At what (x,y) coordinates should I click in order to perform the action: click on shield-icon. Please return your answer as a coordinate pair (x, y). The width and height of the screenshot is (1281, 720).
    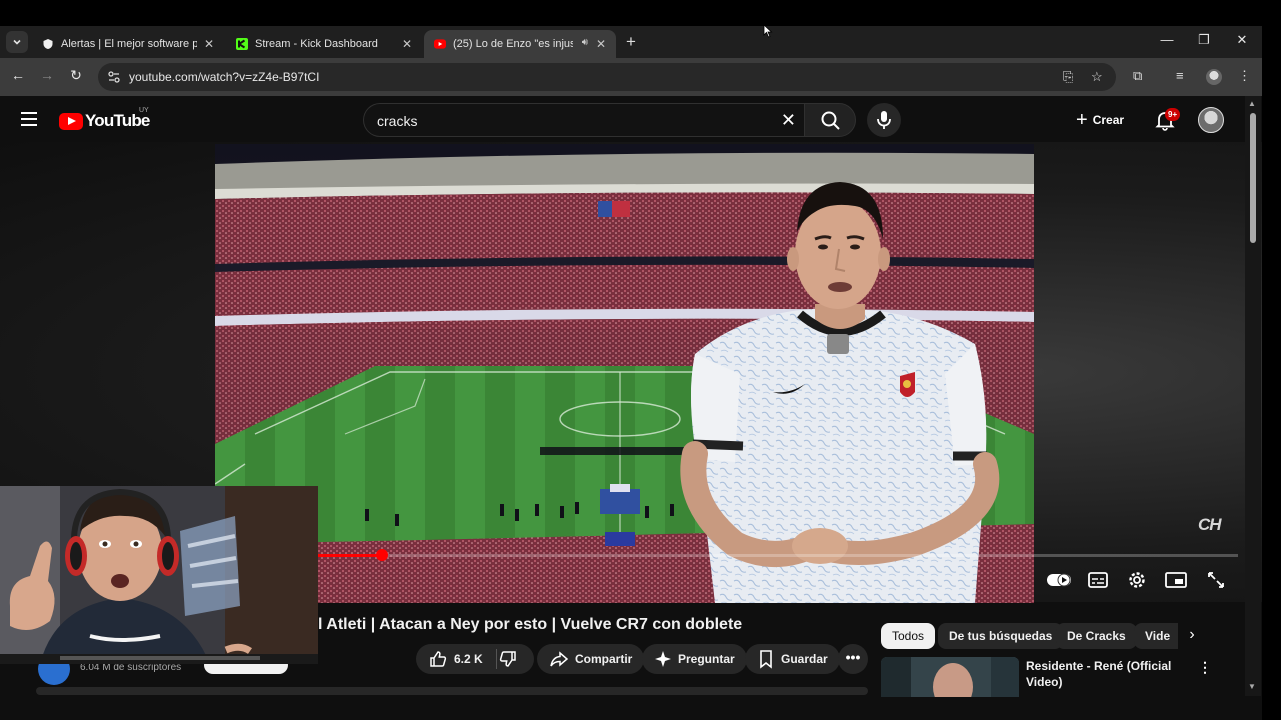
    Looking at the image, I should click on (48, 44).